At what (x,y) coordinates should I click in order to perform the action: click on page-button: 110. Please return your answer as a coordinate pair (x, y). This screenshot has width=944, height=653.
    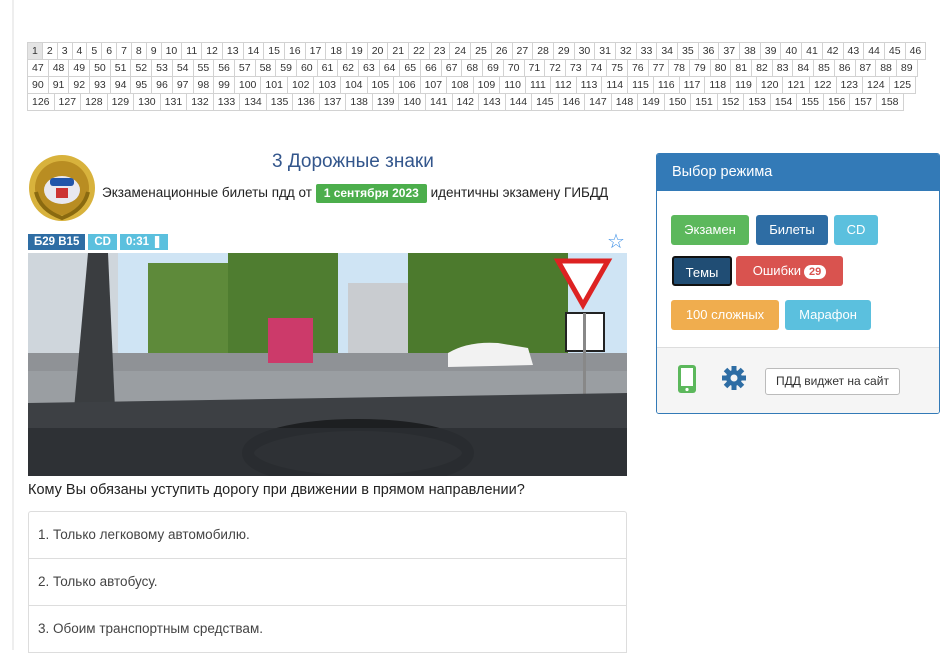
    Looking at the image, I should click on (512, 85).